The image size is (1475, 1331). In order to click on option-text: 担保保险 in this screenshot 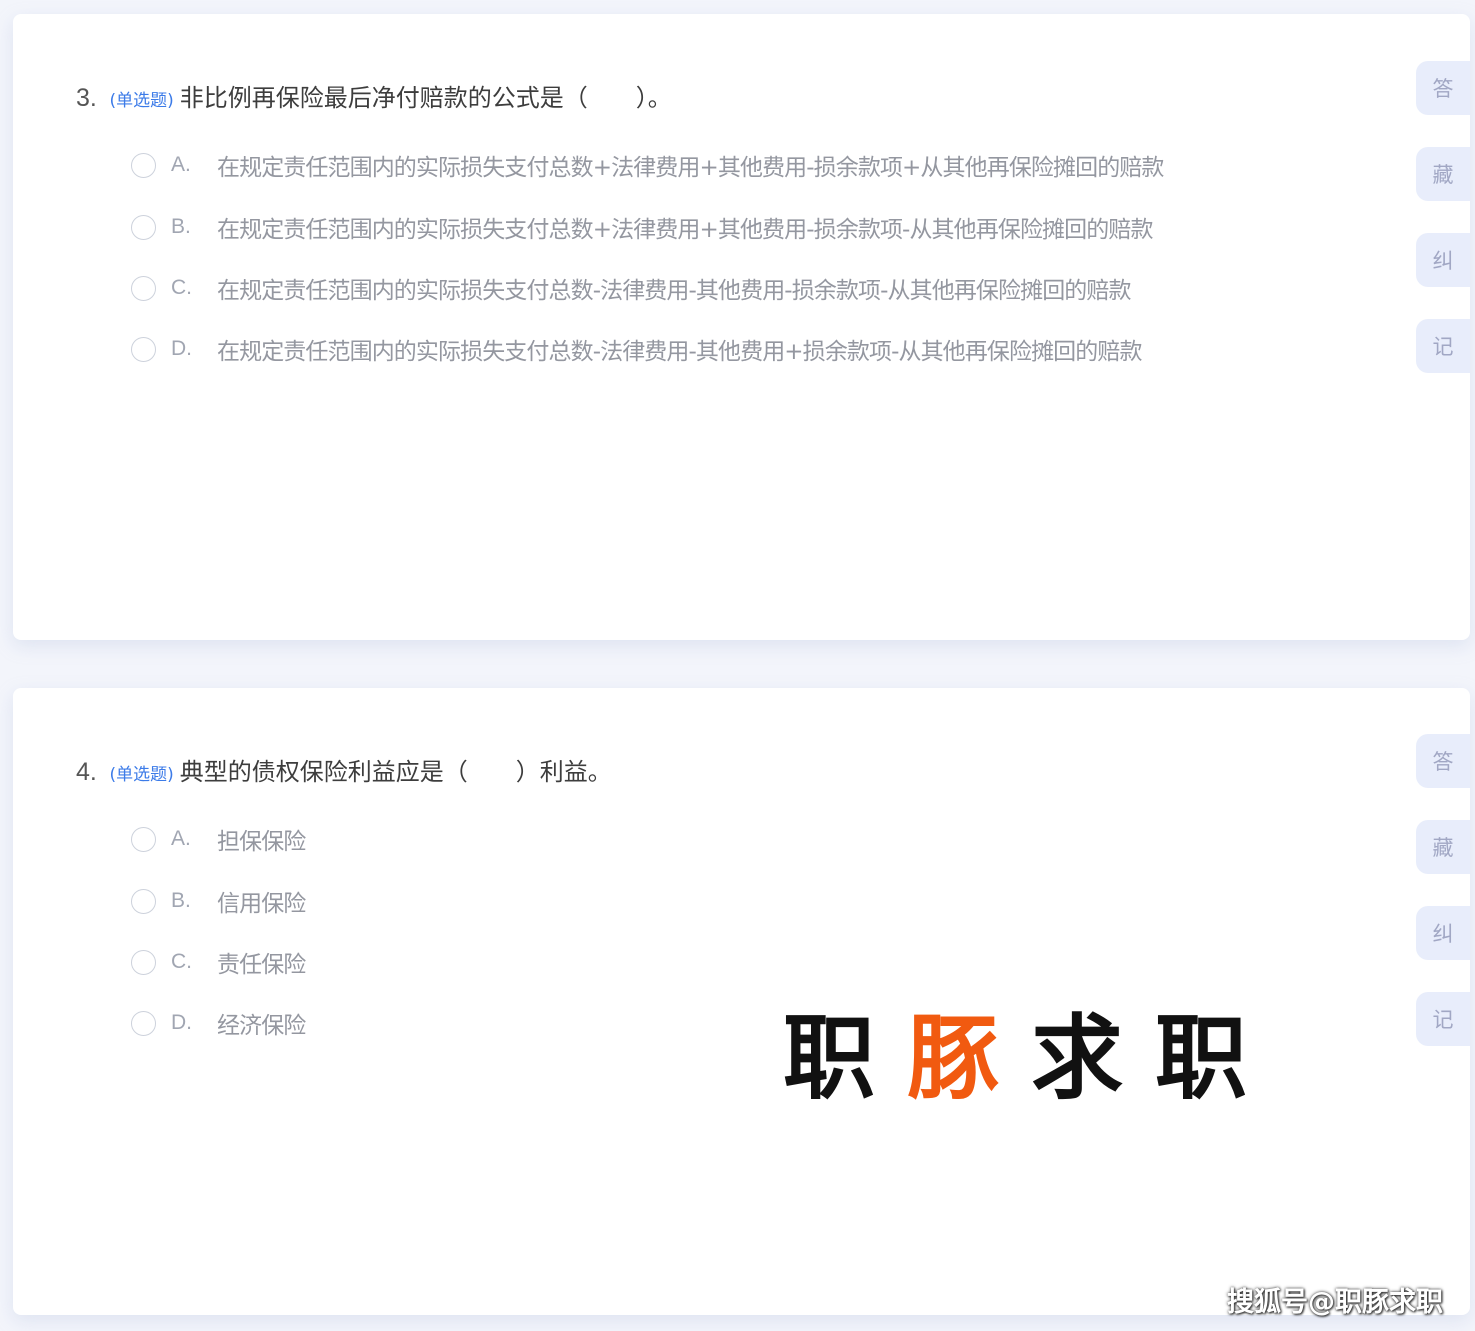, I will do `click(261, 842)`.